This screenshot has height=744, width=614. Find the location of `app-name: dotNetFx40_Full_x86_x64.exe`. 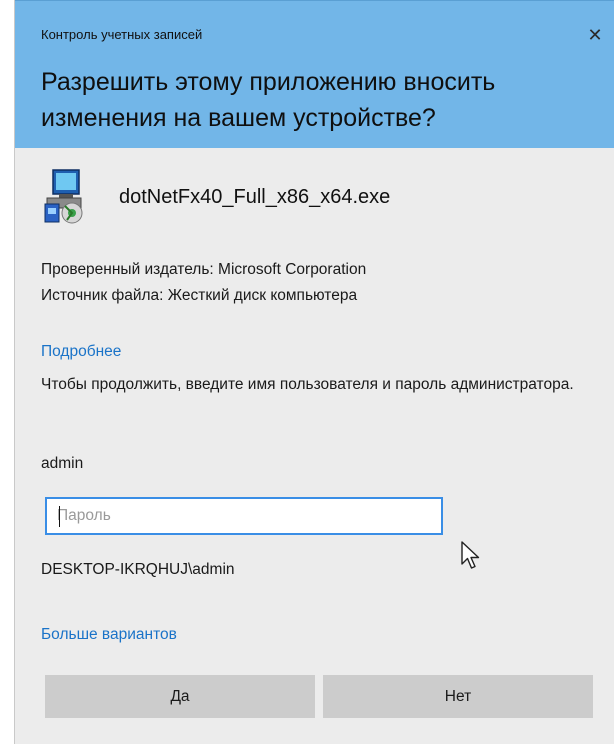

app-name: dotNetFx40_Full_x86_x64.exe is located at coordinates (255, 197).